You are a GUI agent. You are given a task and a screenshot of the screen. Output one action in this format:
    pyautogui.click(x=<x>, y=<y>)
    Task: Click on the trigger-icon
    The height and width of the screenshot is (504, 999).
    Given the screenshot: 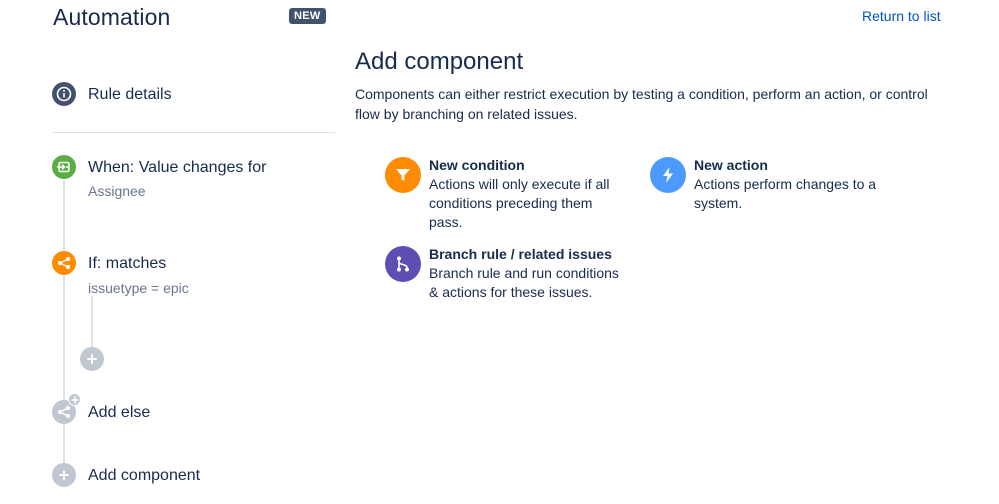 What is the action you would take?
    pyautogui.click(x=64, y=167)
    